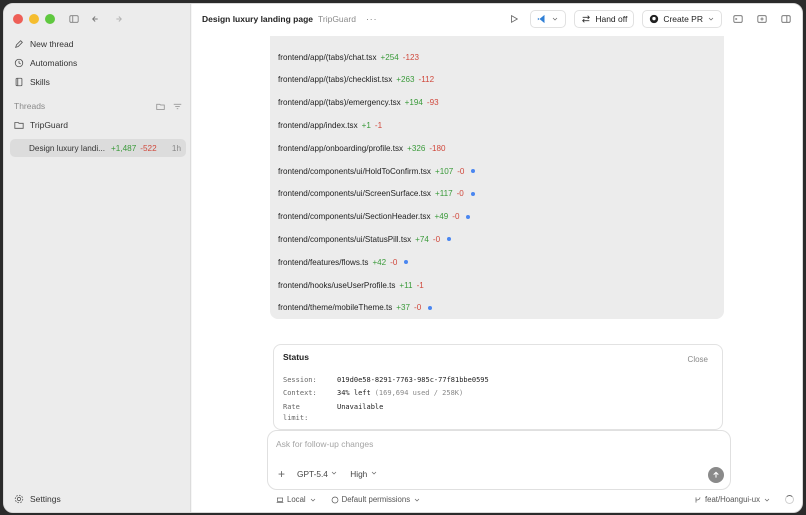 The height and width of the screenshot is (515, 806). Describe the element at coordinates (330, 125) in the screenshot. I see `file-row: frontend/app/index.tsx +1 -1` at that location.